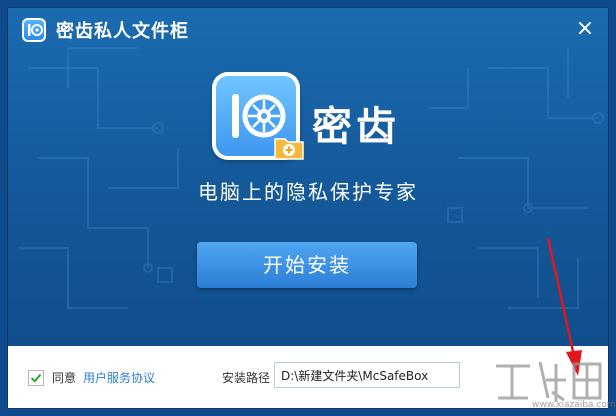 The width and height of the screenshot is (616, 416). I want to click on agree-label: 同意, so click(64, 378).